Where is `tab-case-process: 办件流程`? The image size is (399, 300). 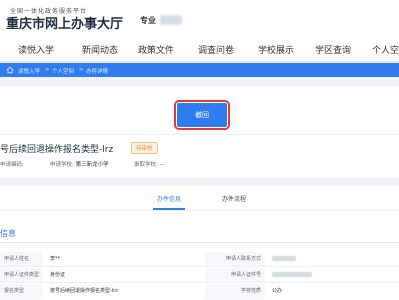
tab-case-process: 办件流程 is located at coordinates (234, 198).